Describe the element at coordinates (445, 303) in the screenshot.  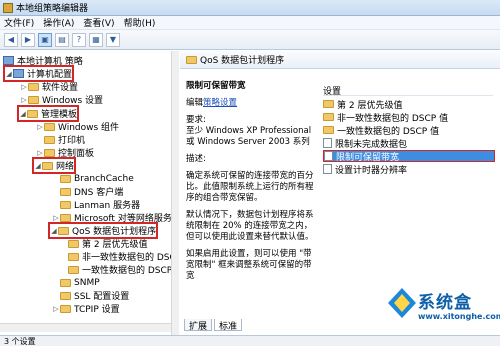
I see `watermark-brand: 系统盒` at that location.